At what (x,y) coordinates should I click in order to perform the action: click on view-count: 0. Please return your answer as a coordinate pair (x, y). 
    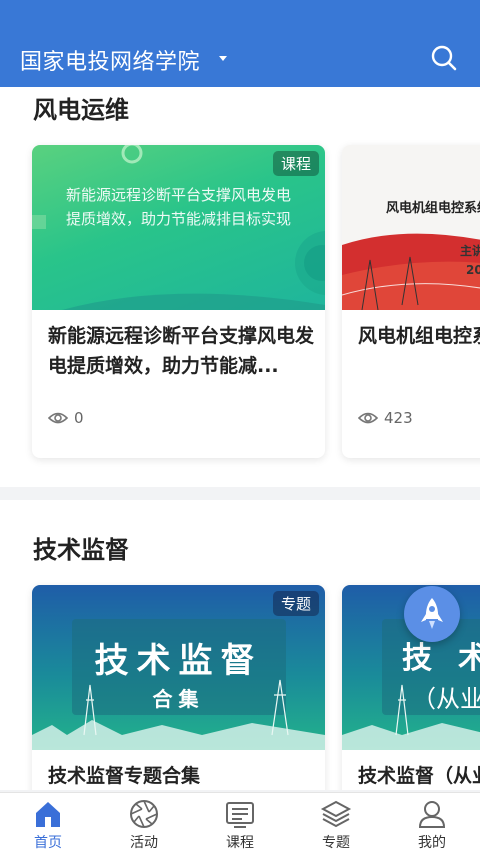
    Looking at the image, I should click on (66, 418).